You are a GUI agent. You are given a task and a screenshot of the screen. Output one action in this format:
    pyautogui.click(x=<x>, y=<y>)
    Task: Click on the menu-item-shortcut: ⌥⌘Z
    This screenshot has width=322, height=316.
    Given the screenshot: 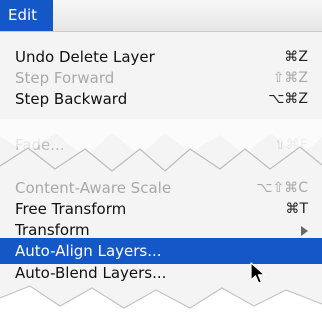 What is the action you would take?
    pyautogui.click(x=288, y=99)
    